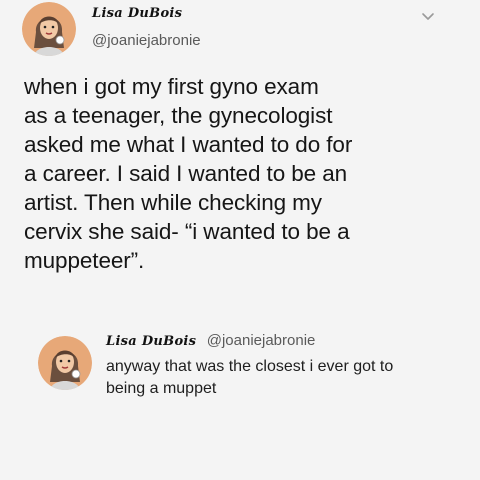 The width and height of the screenshot is (480, 480). Describe the element at coordinates (146, 40) in the screenshot. I see `author-handle: @joaniejabronie` at that location.